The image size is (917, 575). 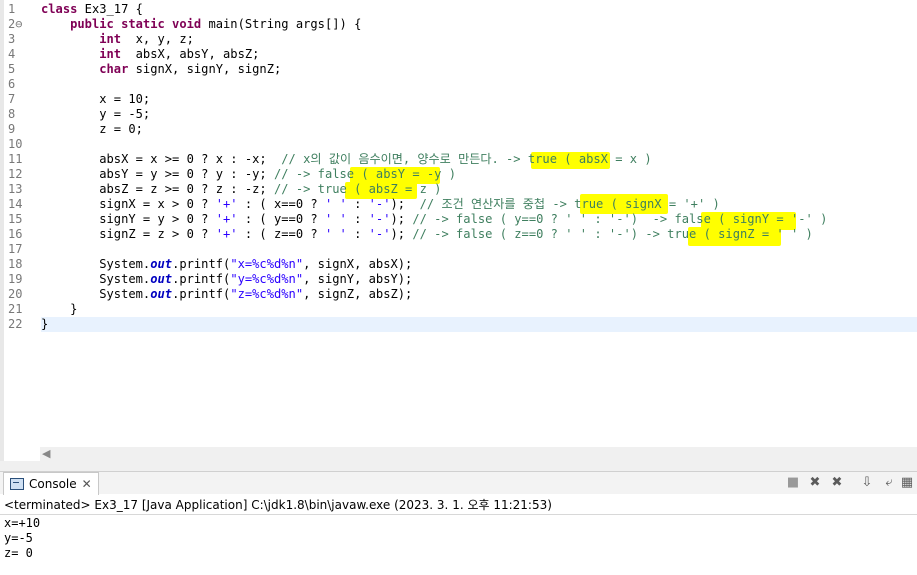 I want to click on code-text: x = 10;, so click(x=95, y=99).